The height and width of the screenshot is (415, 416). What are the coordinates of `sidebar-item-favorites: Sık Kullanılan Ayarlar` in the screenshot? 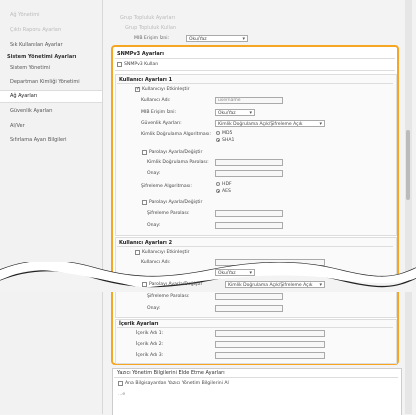 It's located at (36, 45).